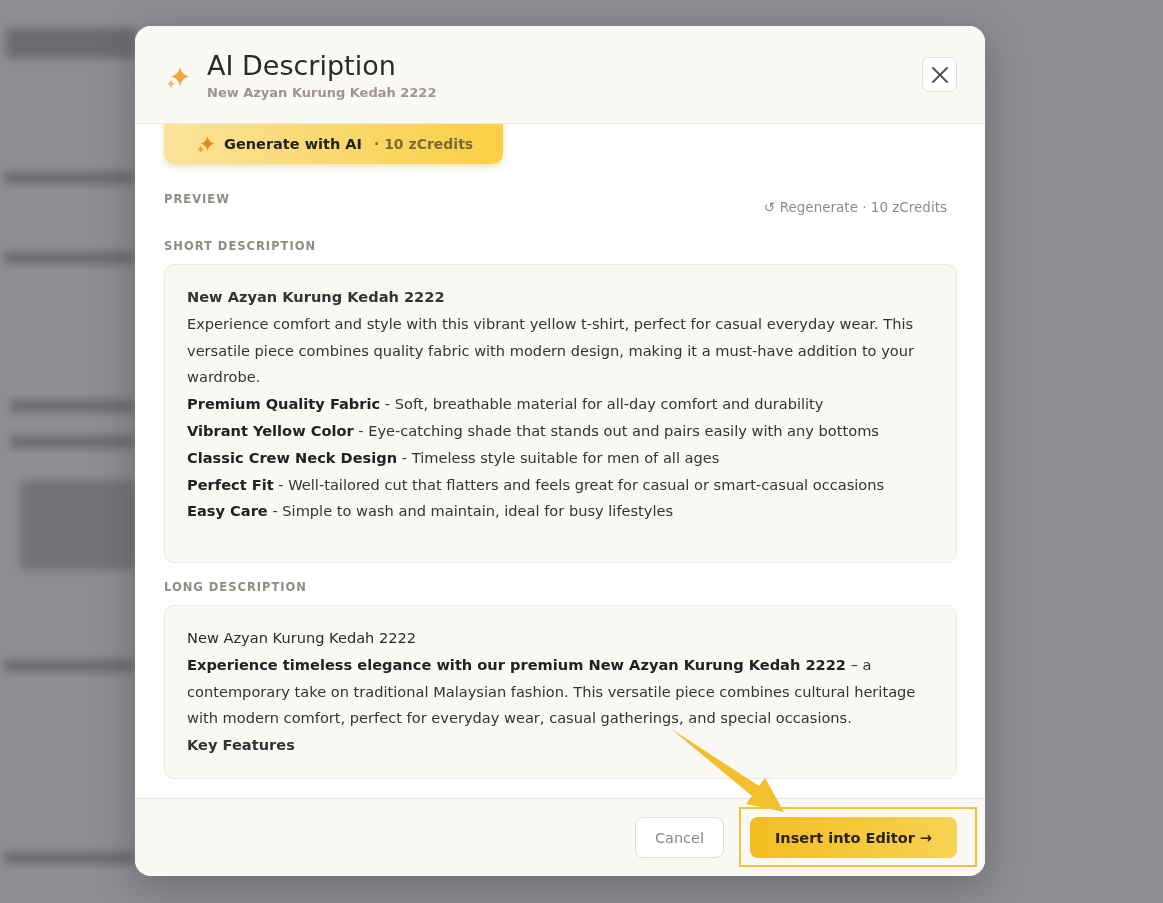  Describe the element at coordinates (302, 66) in the screenshot. I see `dialog-title: AI Description` at that location.